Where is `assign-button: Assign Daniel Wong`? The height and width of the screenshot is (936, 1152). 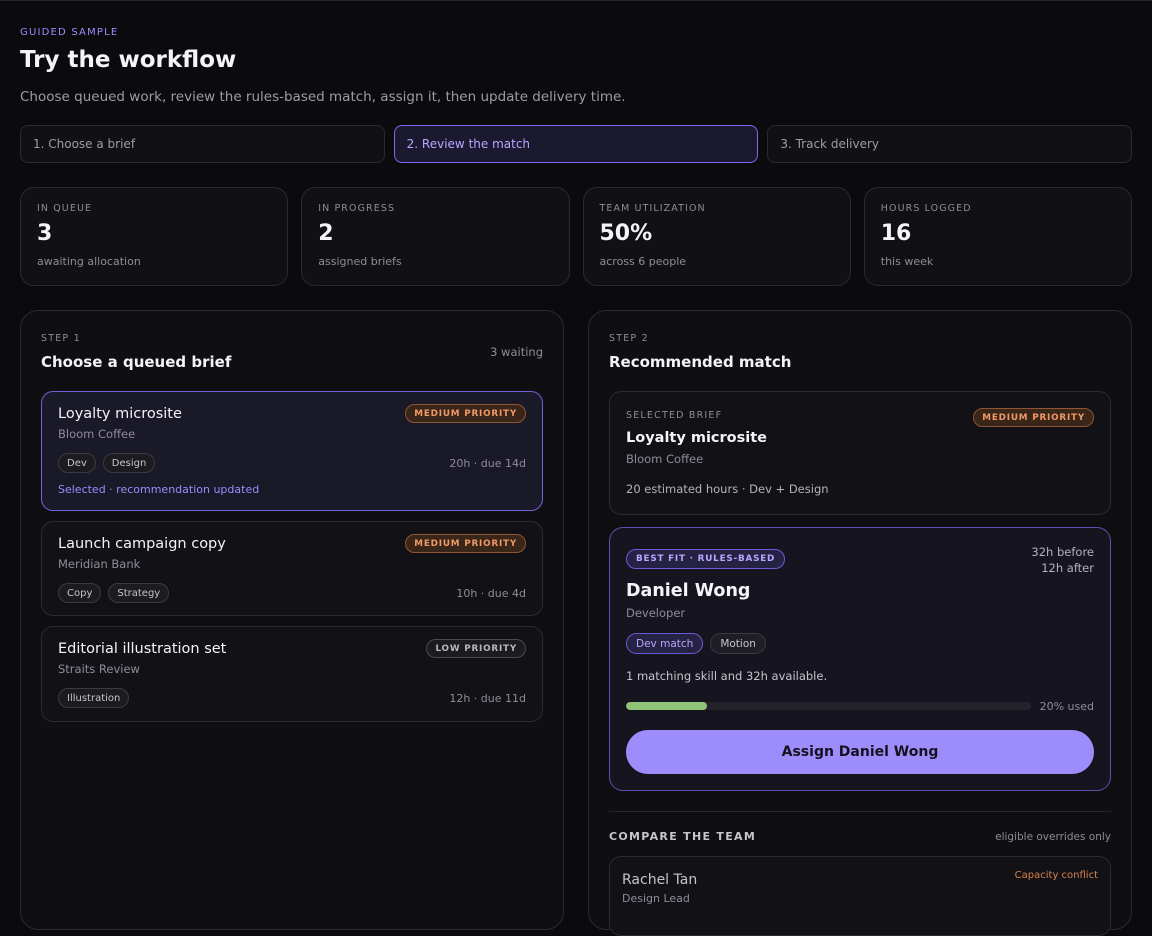
assign-button: Assign Daniel Wong is located at coordinates (860, 752).